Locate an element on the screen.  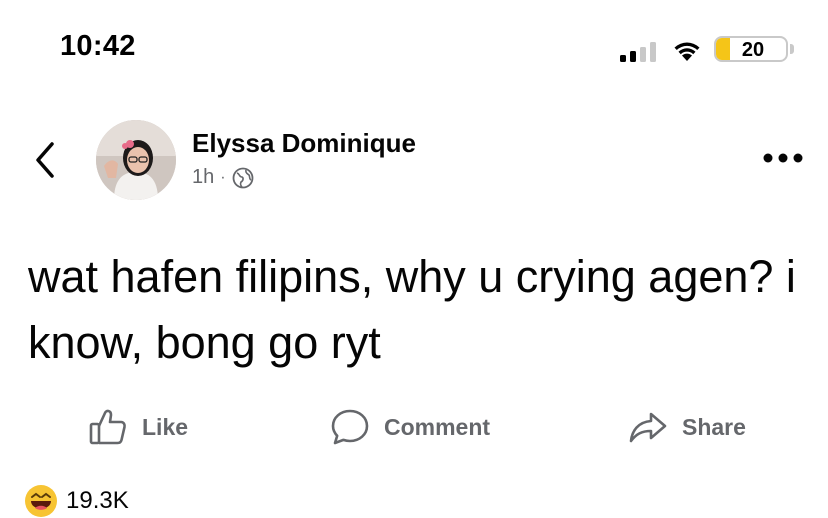
laughing-emoji-icon is located at coordinates (41, 501).